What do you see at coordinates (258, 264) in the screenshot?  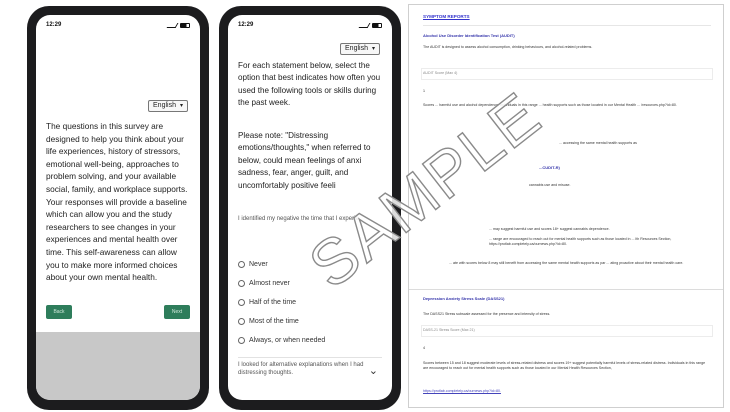 I see `option-label: Never` at bounding box center [258, 264].